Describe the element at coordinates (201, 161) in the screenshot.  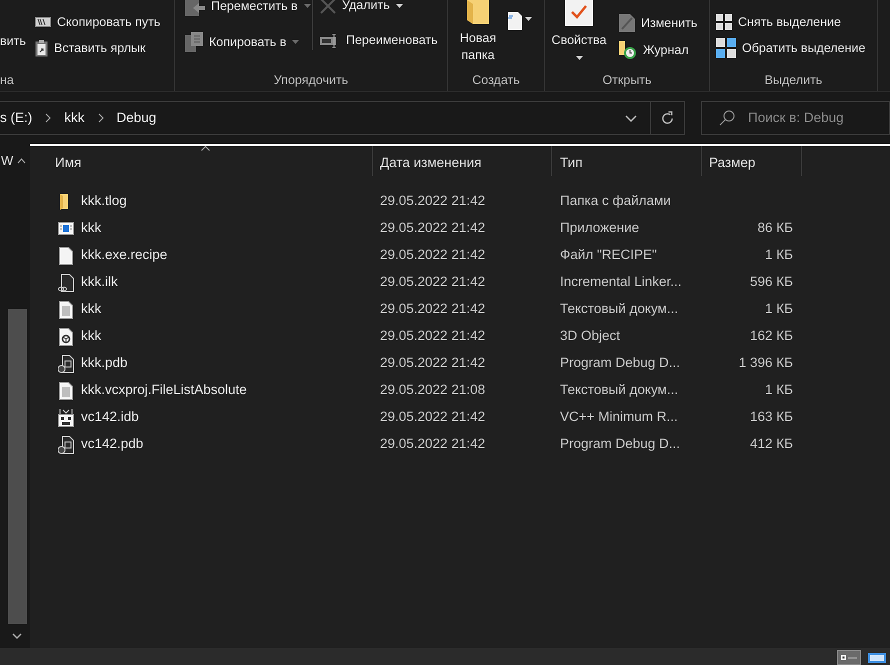
I see `column-header: Имя` at that location.